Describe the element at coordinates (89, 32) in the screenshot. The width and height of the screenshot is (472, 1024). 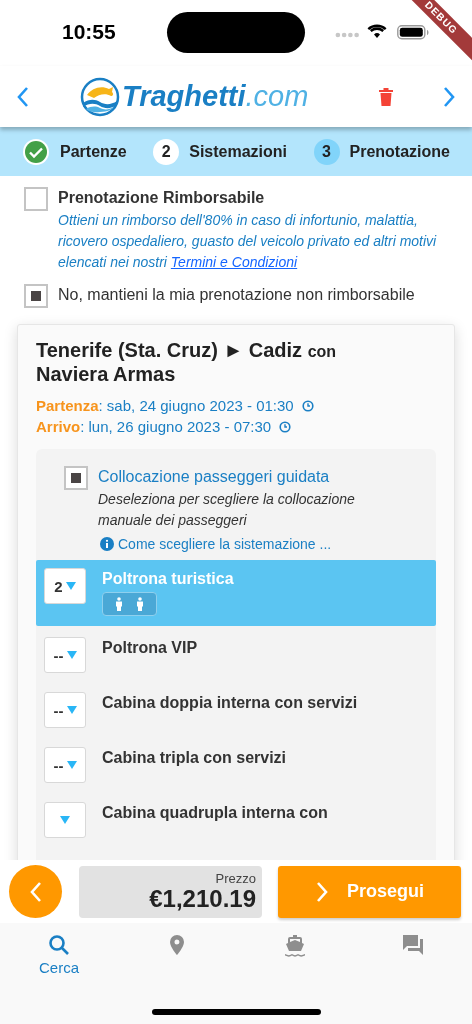
I see `status-time: 10:55` at that location.